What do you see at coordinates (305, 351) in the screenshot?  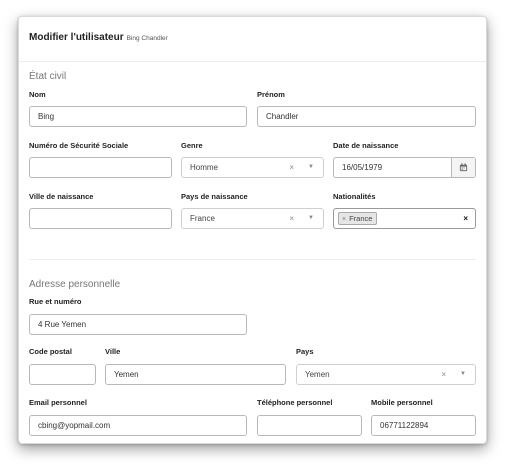 I see `pays-label: Pays` at bounding box center [305, 351].